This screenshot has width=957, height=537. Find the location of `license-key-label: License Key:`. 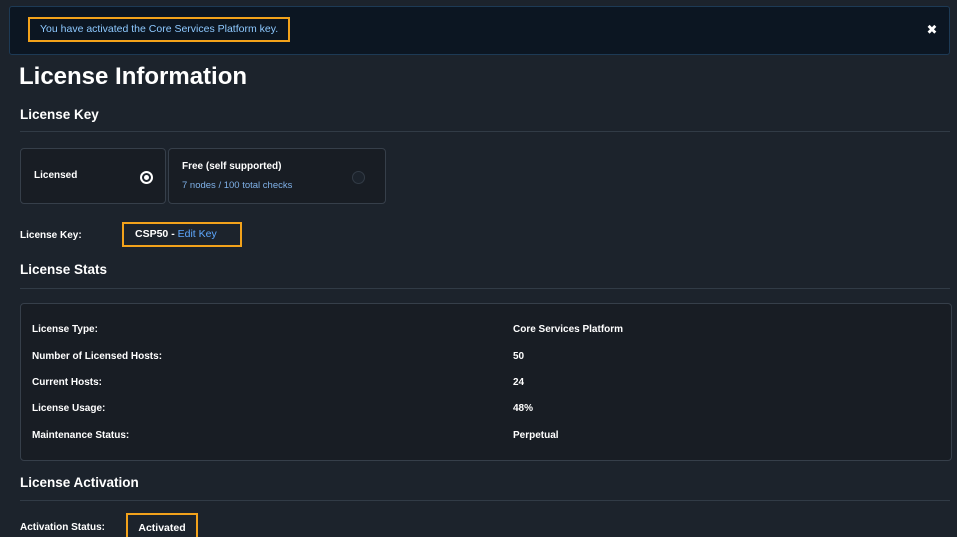

license-key-label: License Key: is located at coordinates (51, 235).